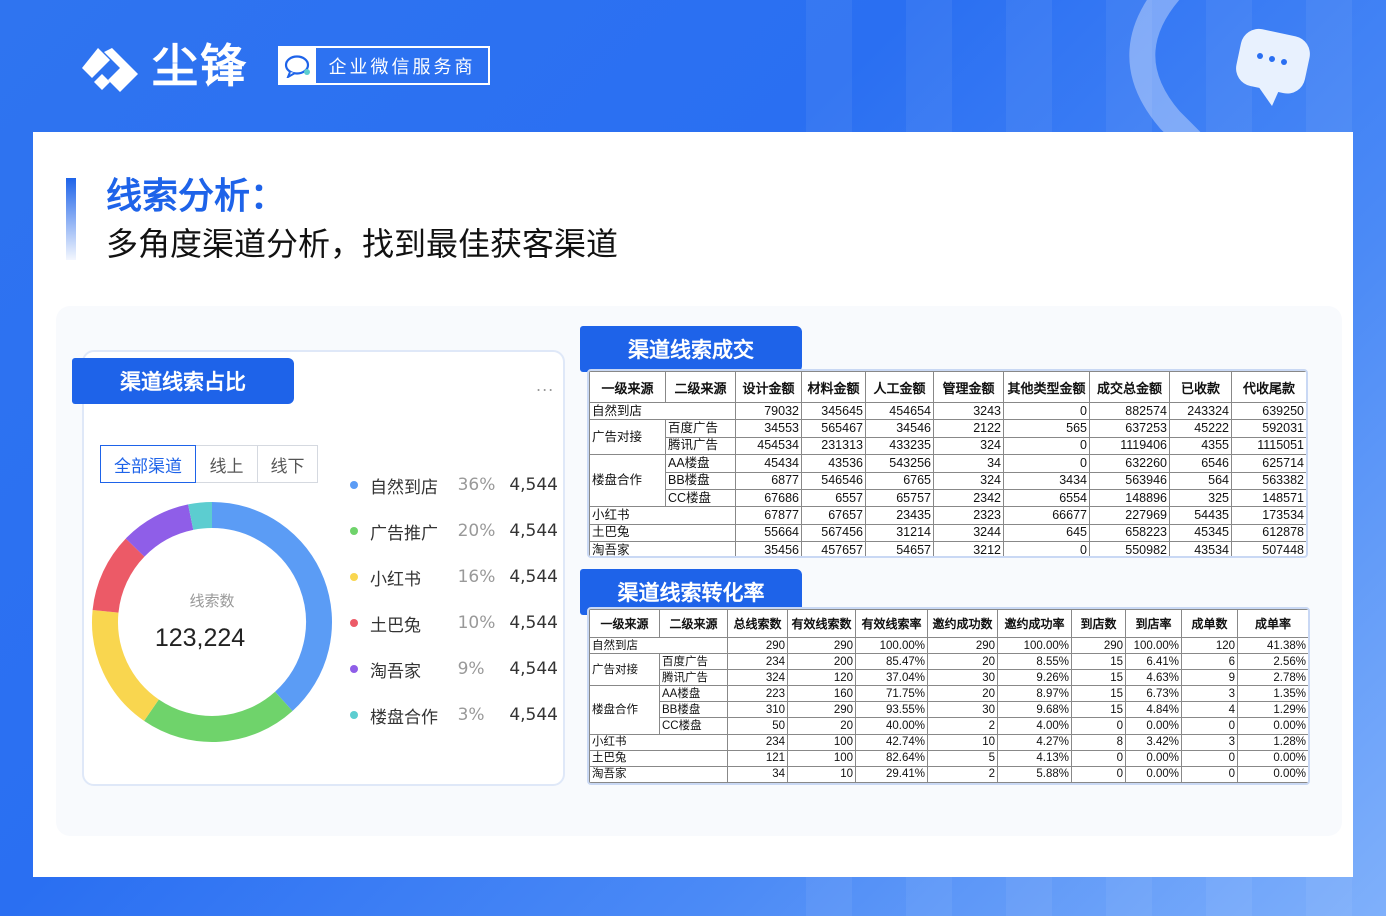  Describe the element at coordinates (1268, 480) in the screenshot. I see `value-cell: 563382` at that location.